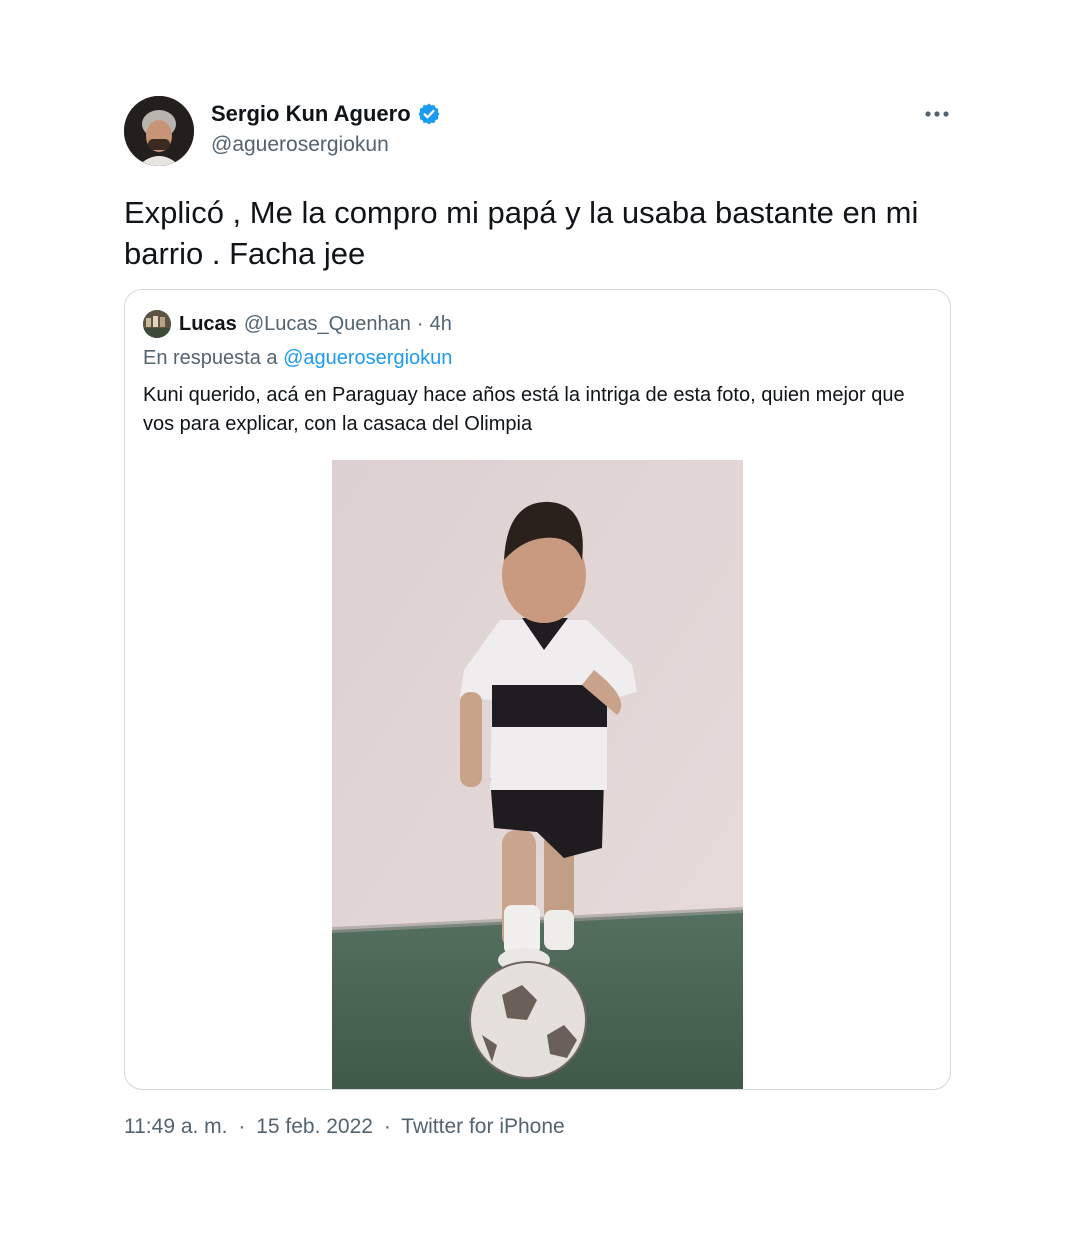 This screenshot has width=1080, height=1238. I want to click on verified-badge-icon, so click(429, 114).